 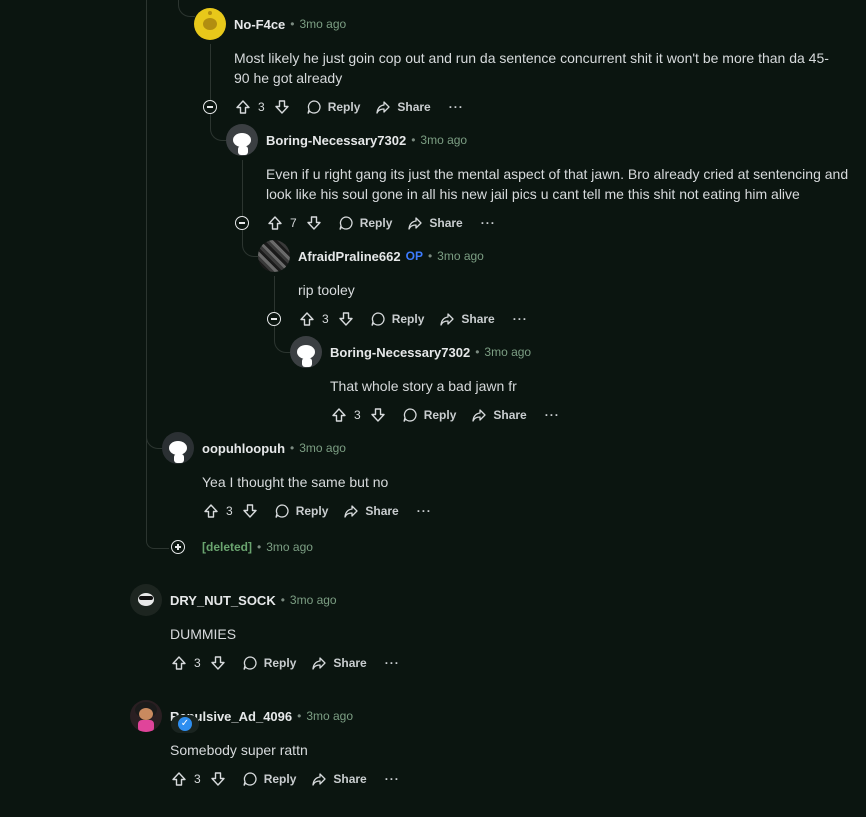 I want to click on achievement-badge: ✓, so click(x=185, y=724).